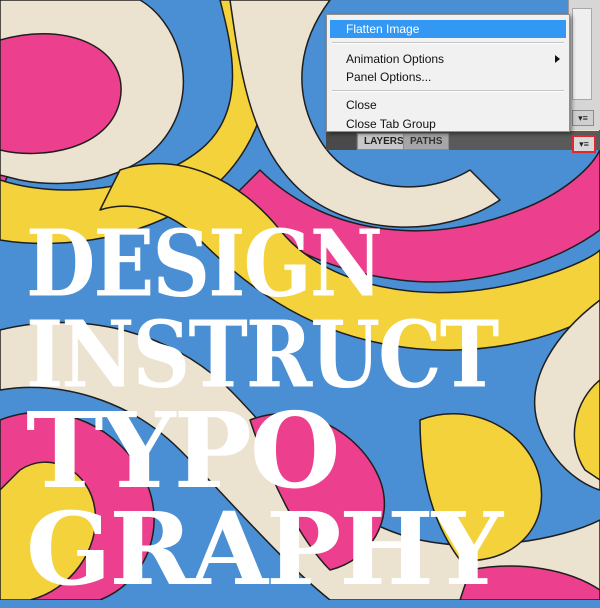 The width and height of the screenshot is (600, 608). Describe the element at coordinates (583, 118) in the screenshot. I see `panel-menu-icon-top: ▾≡` at that location.